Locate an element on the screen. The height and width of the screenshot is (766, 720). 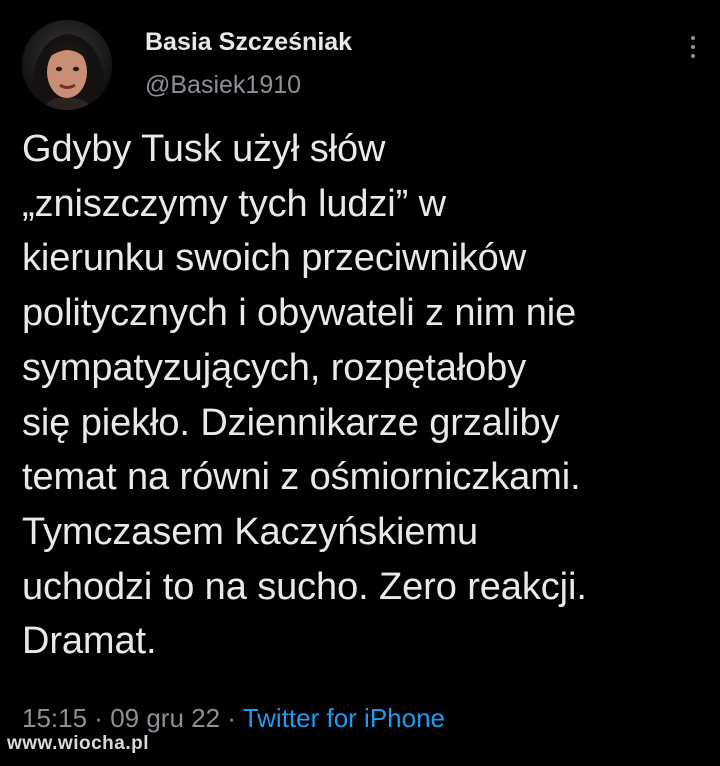
author-name: Basia Szcześniak is located at coordinates (248, 42).